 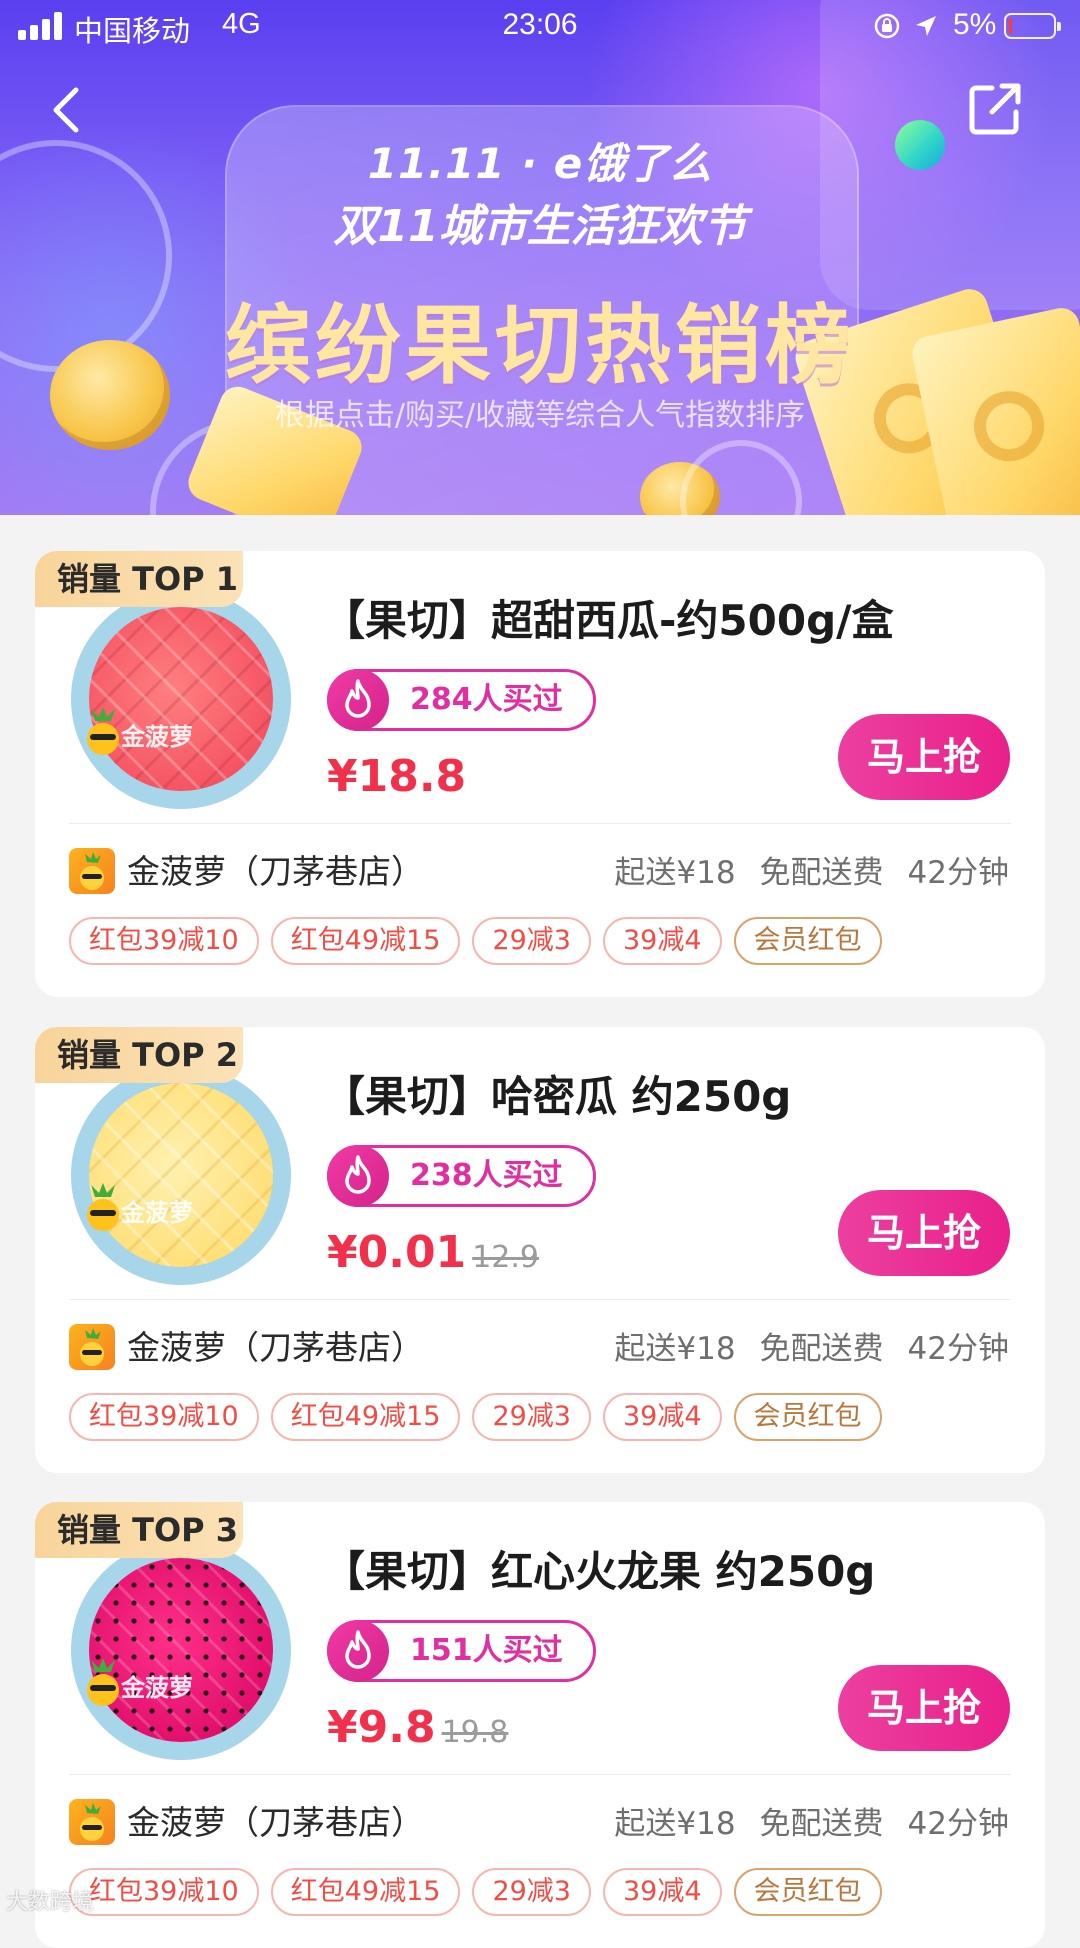 What do you see at coordinates (50, 1902) in the screenshot?
I see `watermark: 大数跨境` at bounding box center [50, 1902].